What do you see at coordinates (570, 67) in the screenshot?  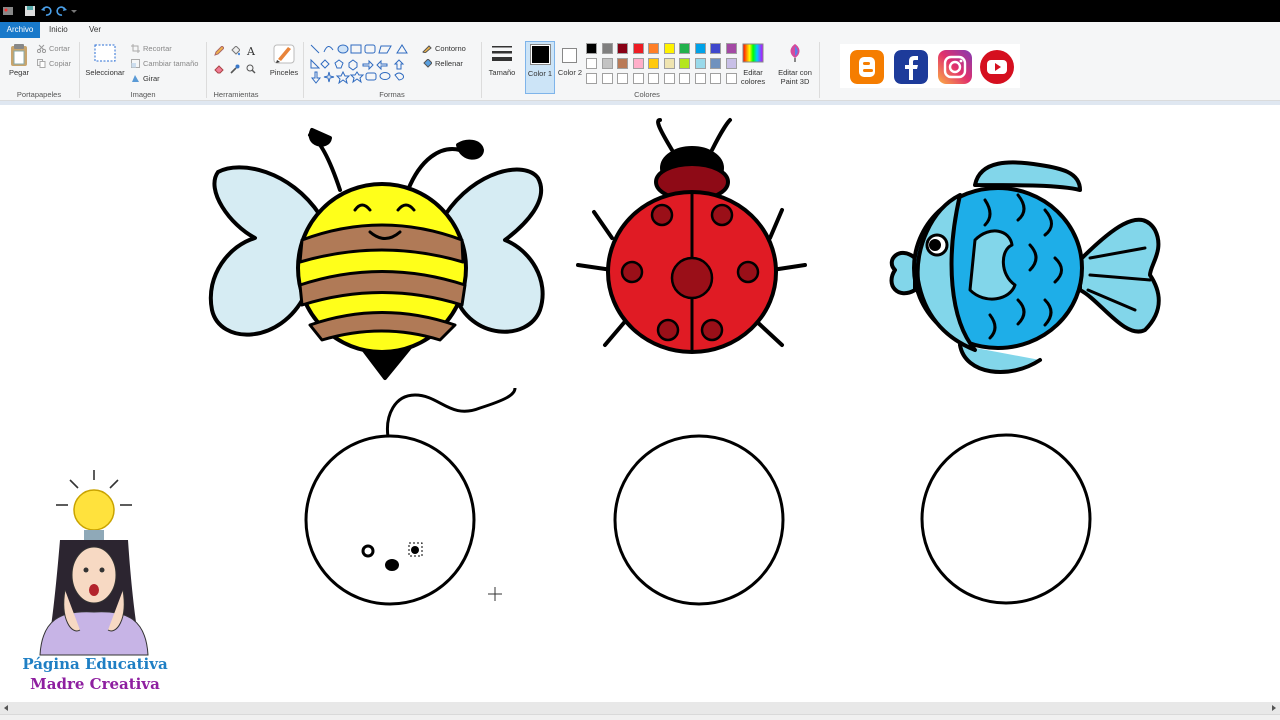 I see `color2-selector: Color 2` at bounding box center [570, 67].